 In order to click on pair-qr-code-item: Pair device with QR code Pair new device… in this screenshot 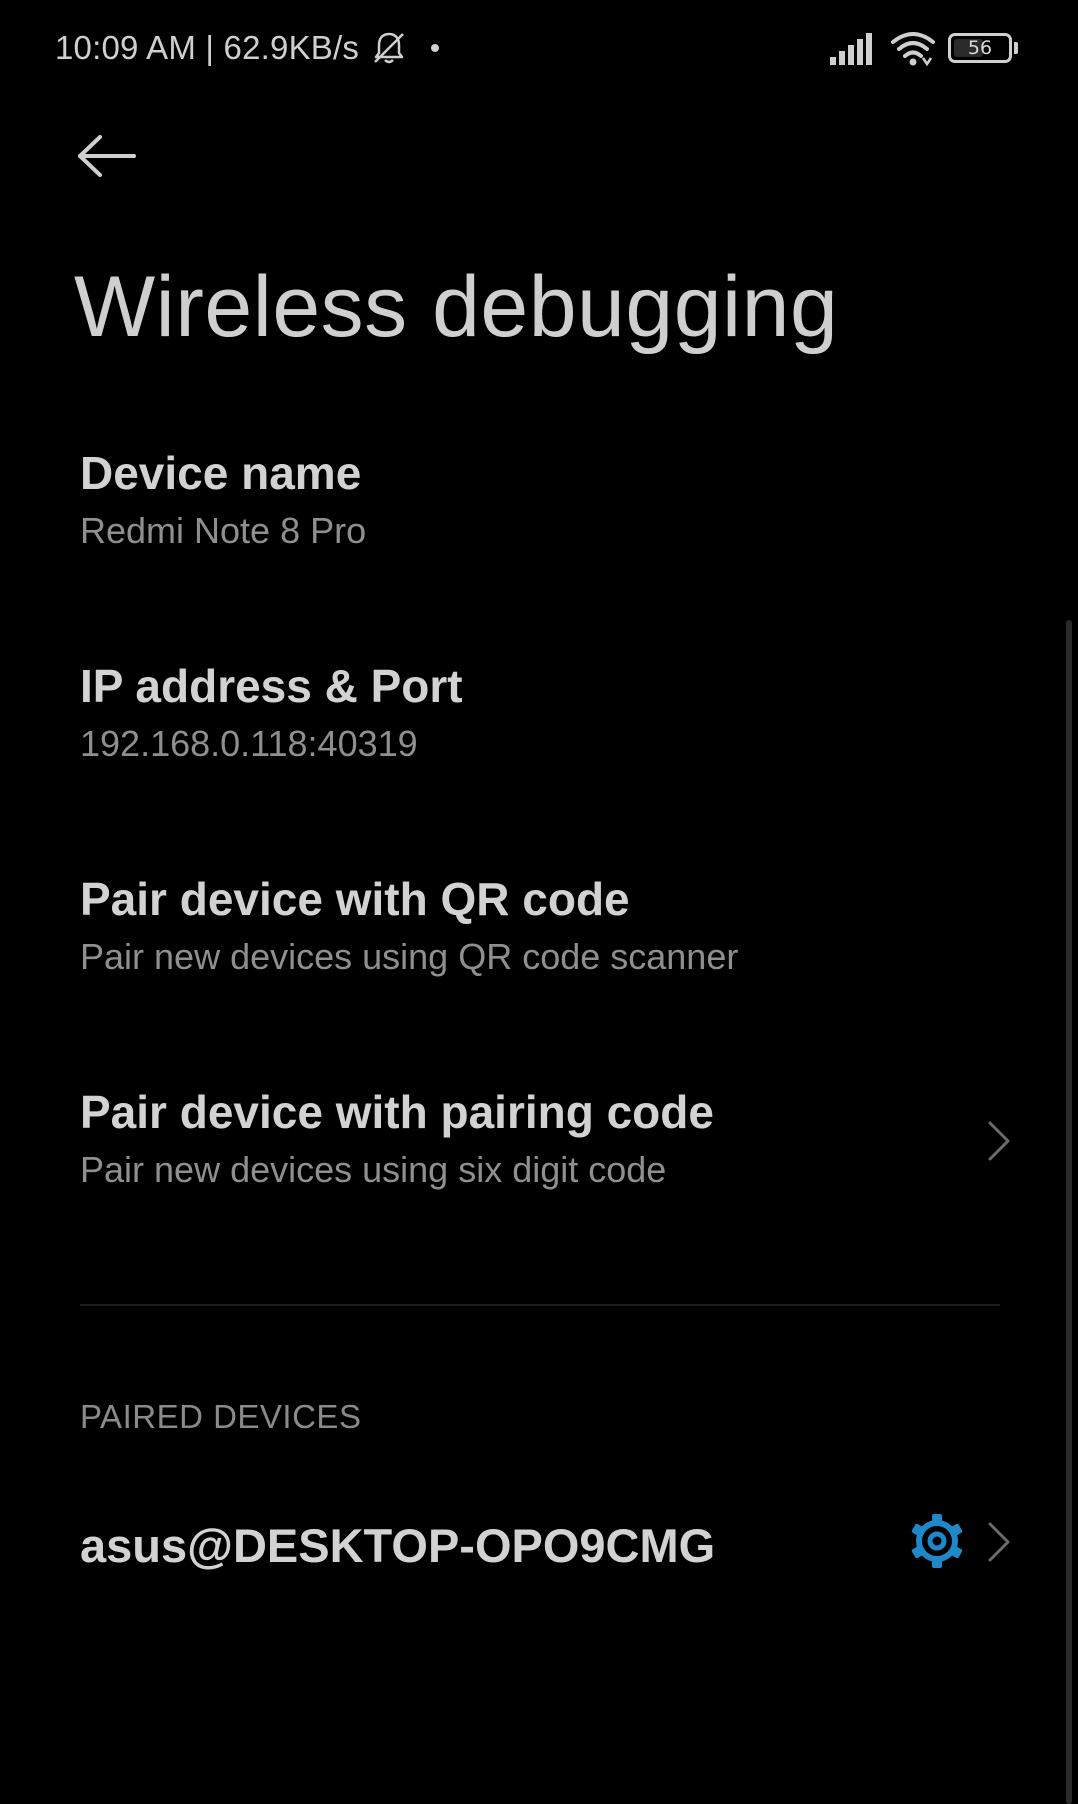, I will do `click(549, 947)`.